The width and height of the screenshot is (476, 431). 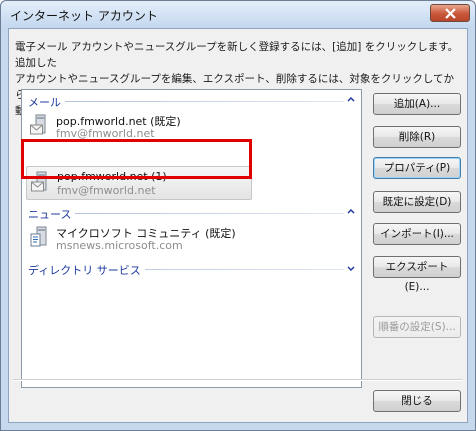 I want to click on list-item-news-account: マイクロソフト コミュニティ (既定) msnews.microsoft.com, so click(x=139, y=239).